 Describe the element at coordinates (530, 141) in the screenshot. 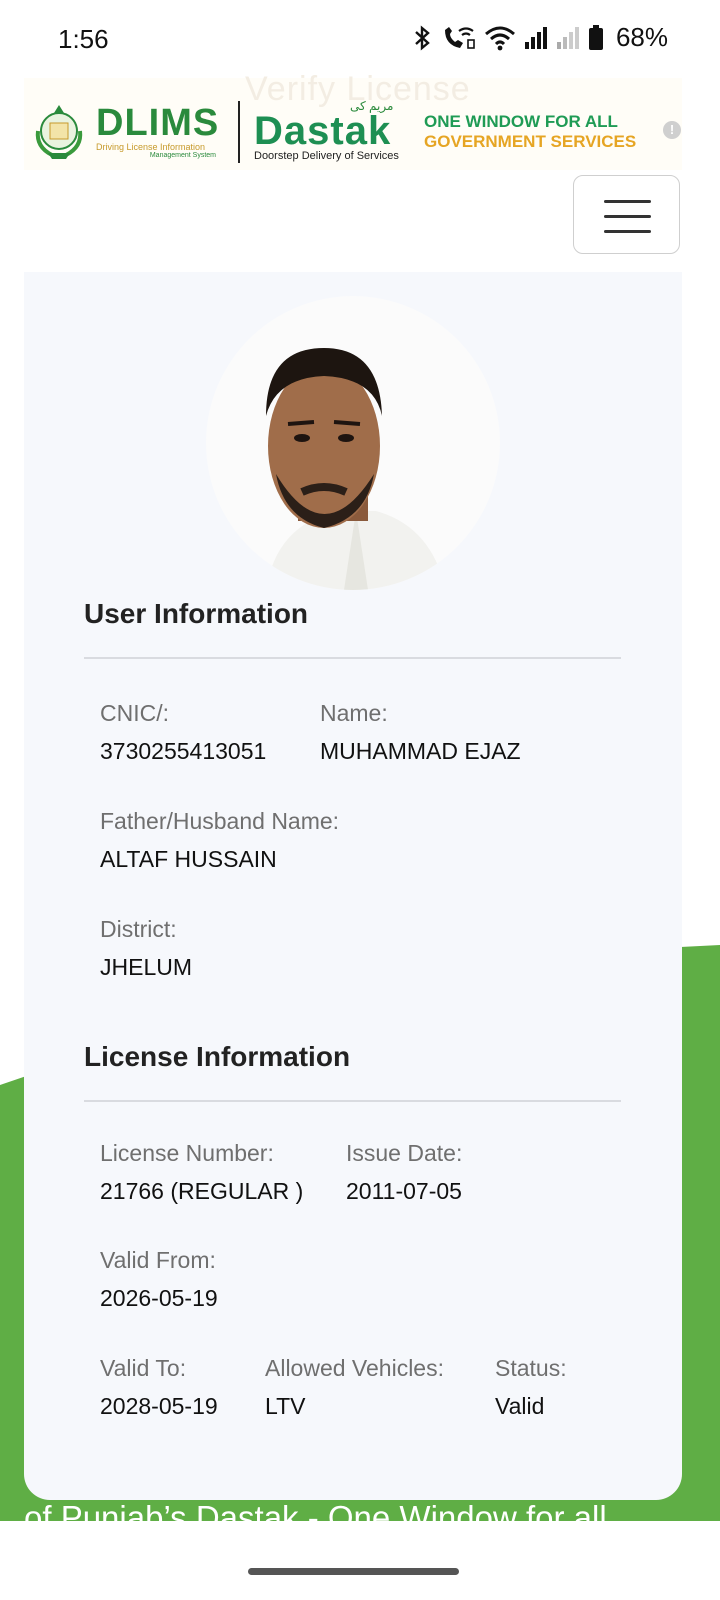

I see `one-window-line2: GOVERNMENT SERVICES` at that location.